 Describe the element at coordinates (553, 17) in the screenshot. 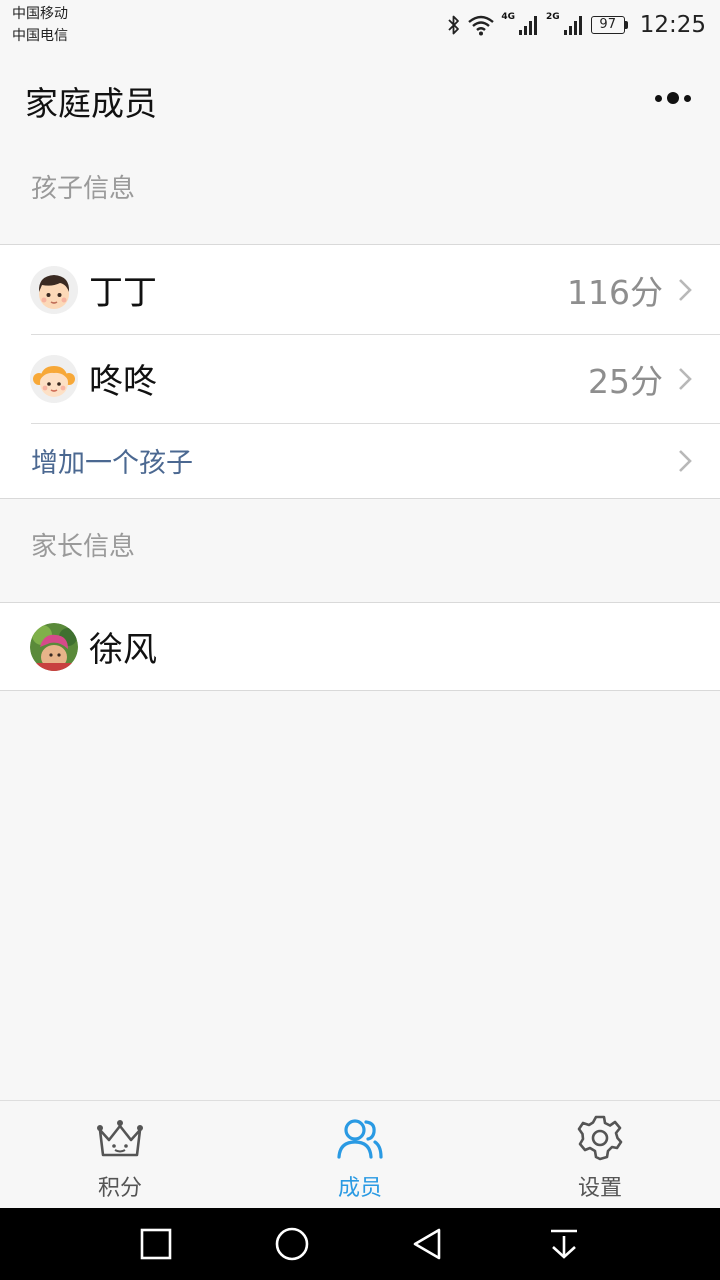

I see `network-type-2: 2G` at that location.